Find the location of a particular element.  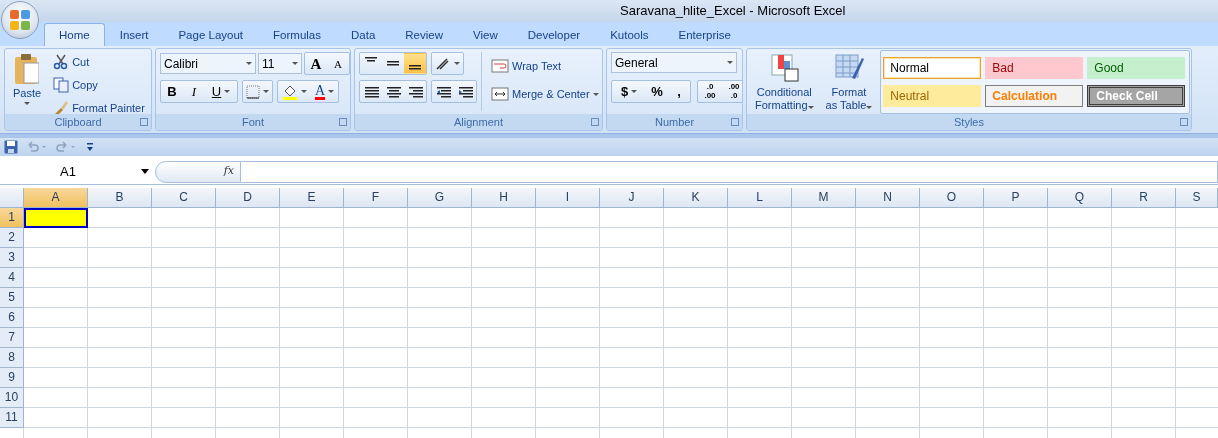

ribbon-tab: View is located at coordinates (485, 34).